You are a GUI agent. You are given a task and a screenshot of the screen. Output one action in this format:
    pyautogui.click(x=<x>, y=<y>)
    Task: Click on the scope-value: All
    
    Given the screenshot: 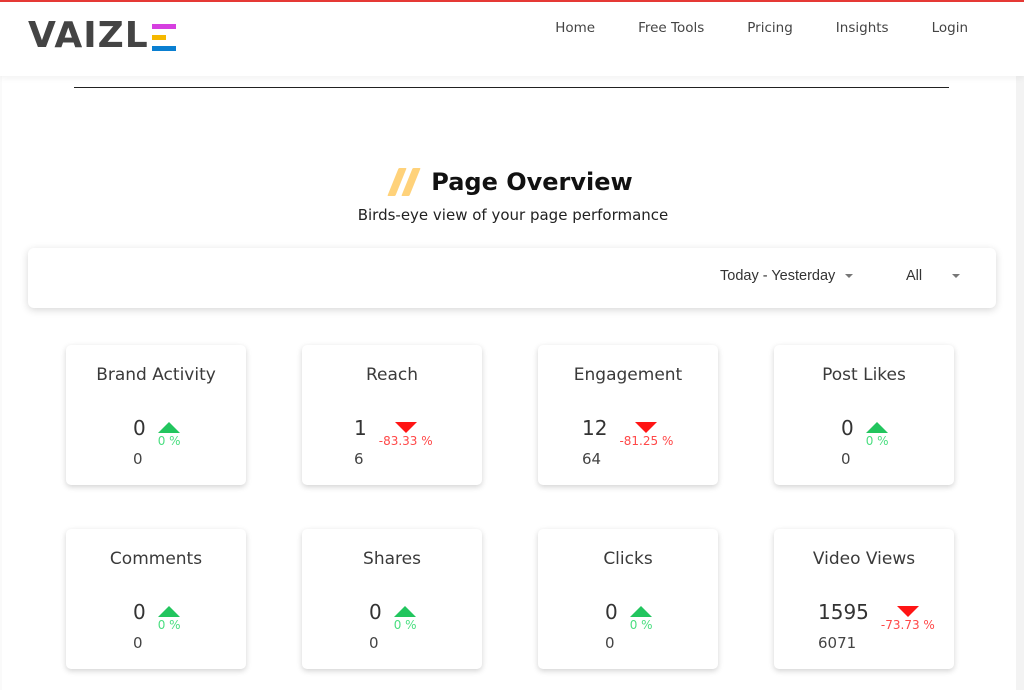 What is the action you would take?
    pyautogui.click(x=914, y=276)
    